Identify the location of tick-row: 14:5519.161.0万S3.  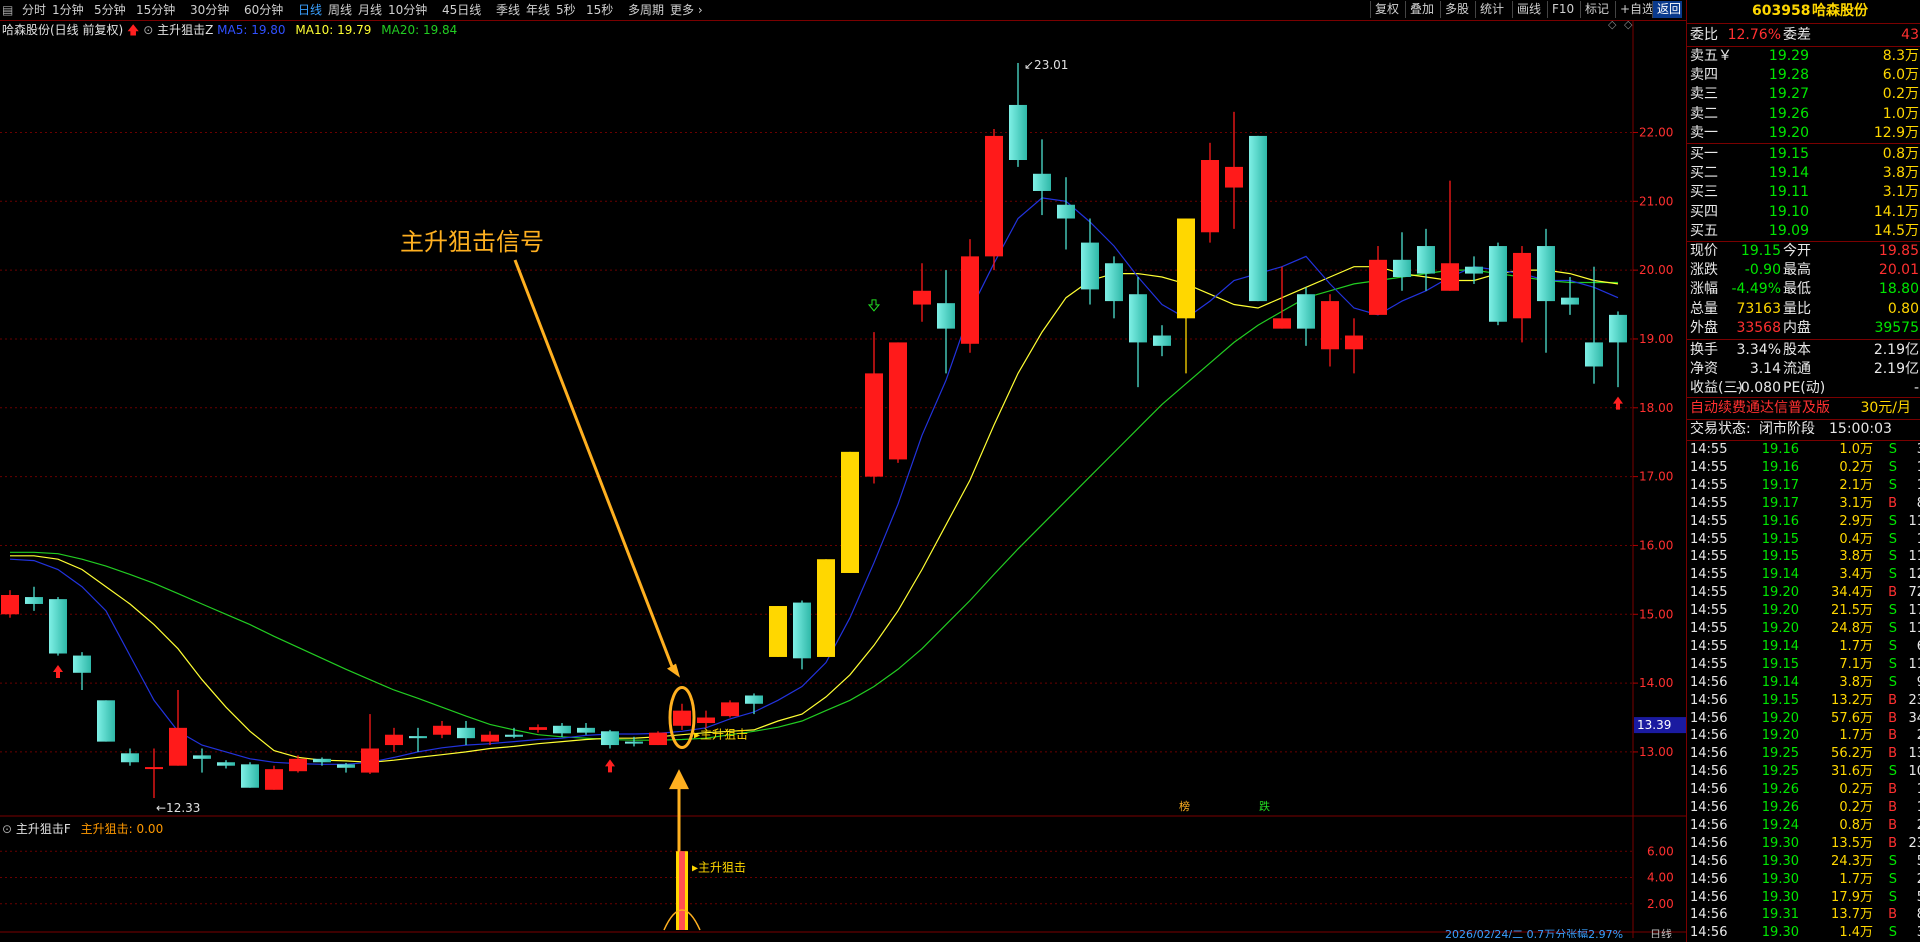
(1803, 450).